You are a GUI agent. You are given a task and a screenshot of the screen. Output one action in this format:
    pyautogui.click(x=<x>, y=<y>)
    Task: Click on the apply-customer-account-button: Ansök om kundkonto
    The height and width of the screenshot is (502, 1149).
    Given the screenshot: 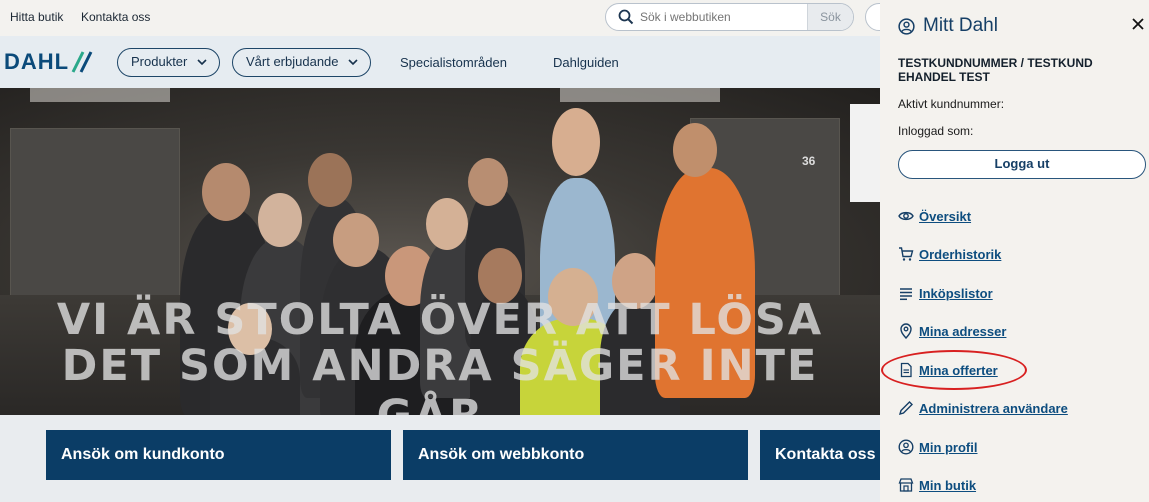 What is the action you would take?
    pyautogui.click(x=218, y=455)
    